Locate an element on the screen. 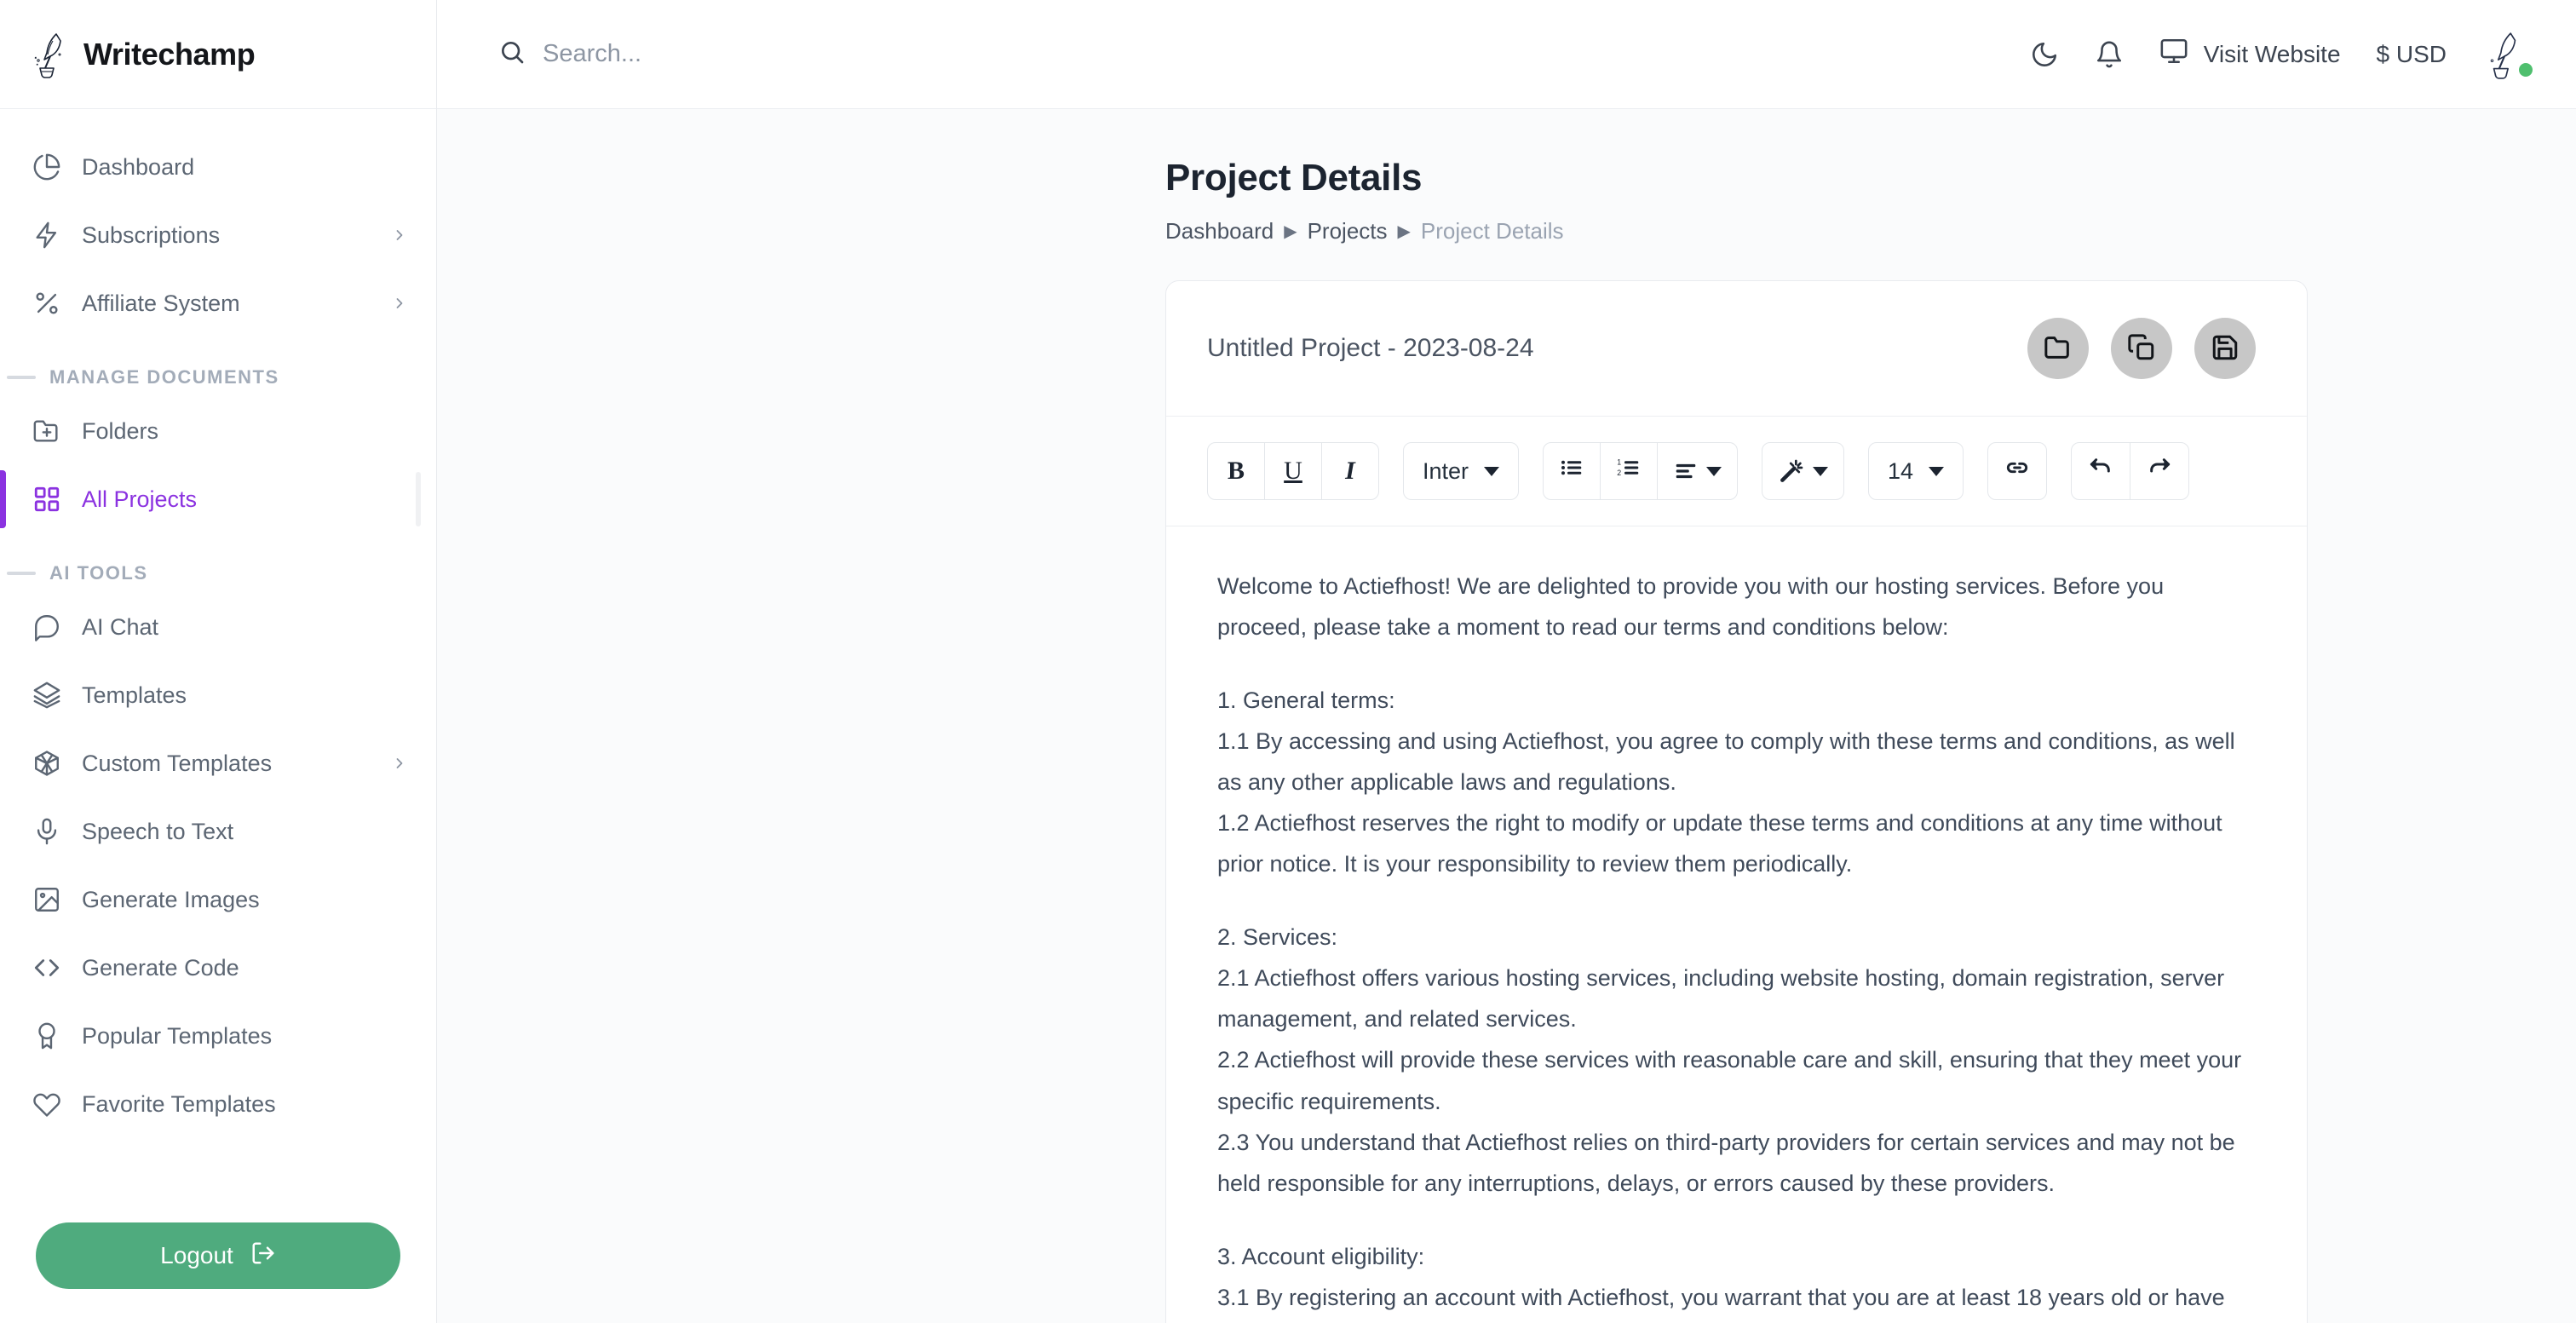 This screenshot has width=2576, height=1323. sidebar-item-subscriptions: Subscriptions is located at coordinates (218, 235).